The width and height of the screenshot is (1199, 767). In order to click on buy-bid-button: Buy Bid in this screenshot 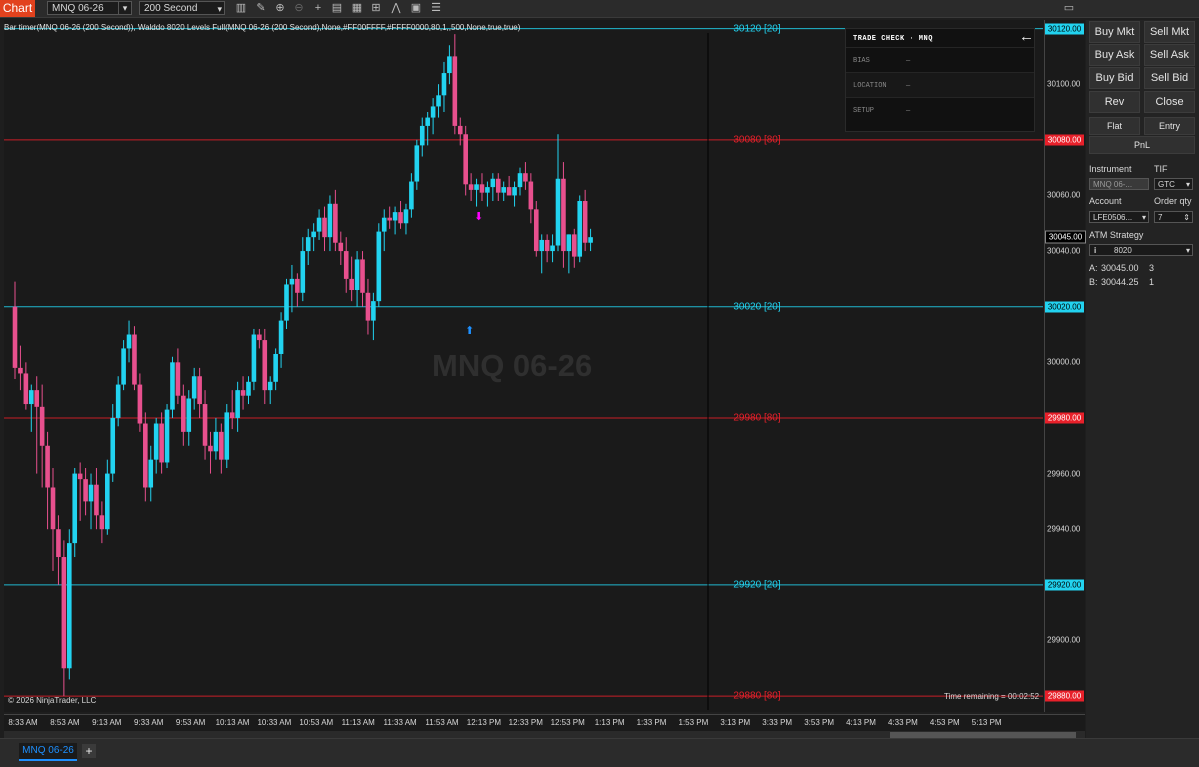, I will do `click(1114, 78)`.